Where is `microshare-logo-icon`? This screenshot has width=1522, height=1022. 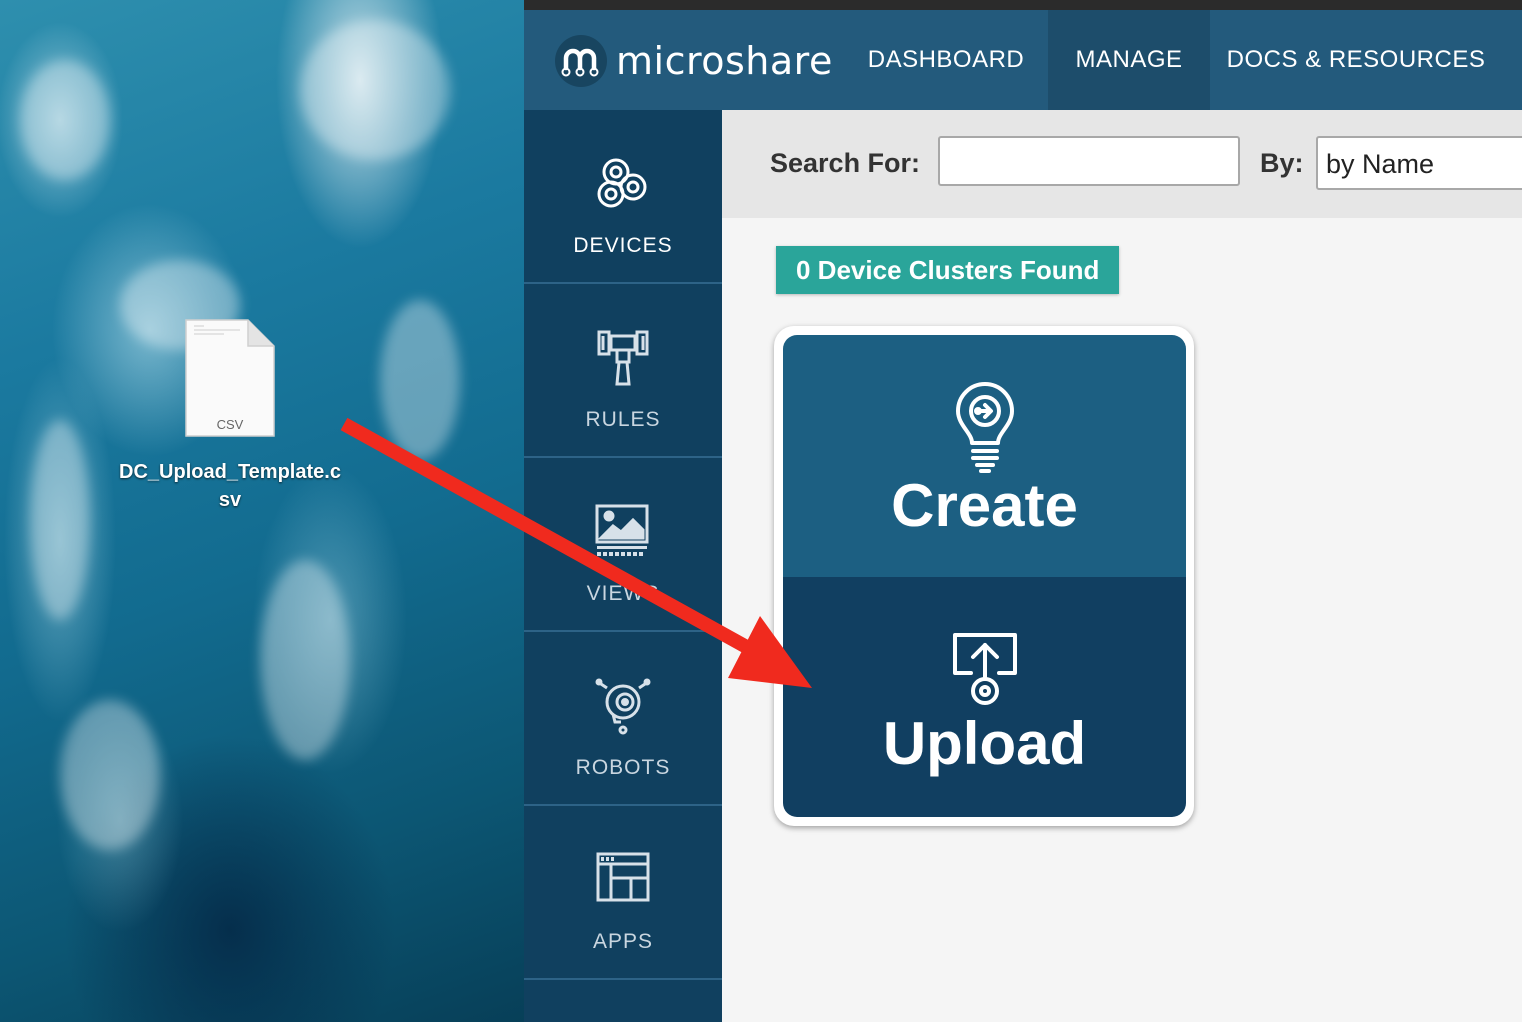 microshare-logo-icon is located at coordinates (581, 61).